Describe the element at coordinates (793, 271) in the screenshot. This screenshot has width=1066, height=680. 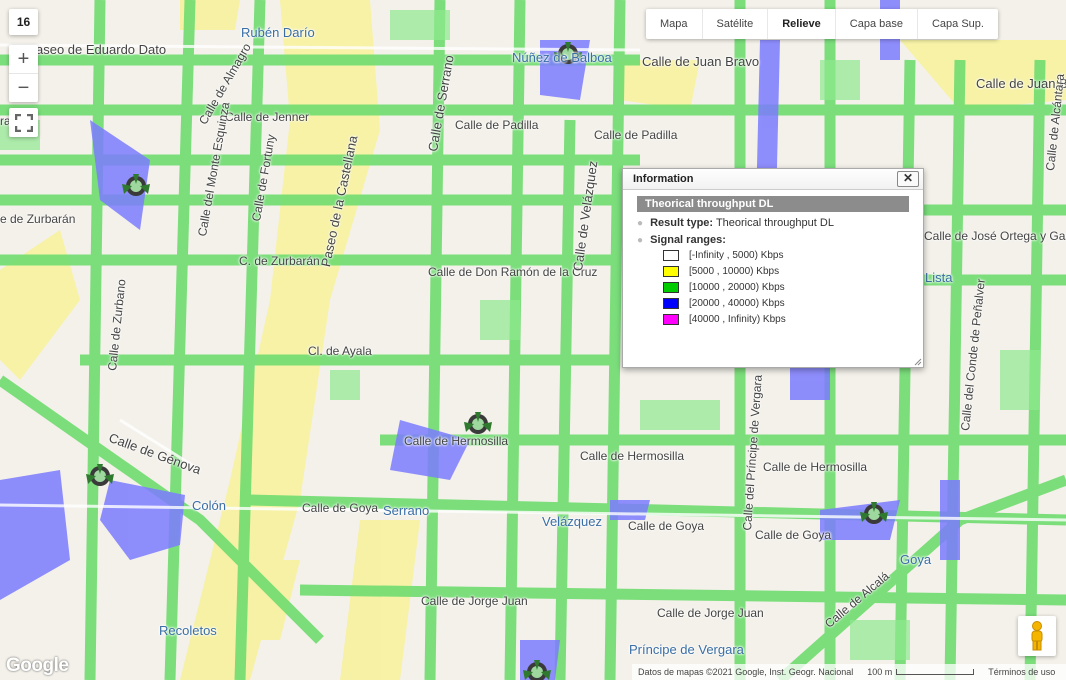
I see `legend-item: [5000 , 10000) Kbps` at that location.